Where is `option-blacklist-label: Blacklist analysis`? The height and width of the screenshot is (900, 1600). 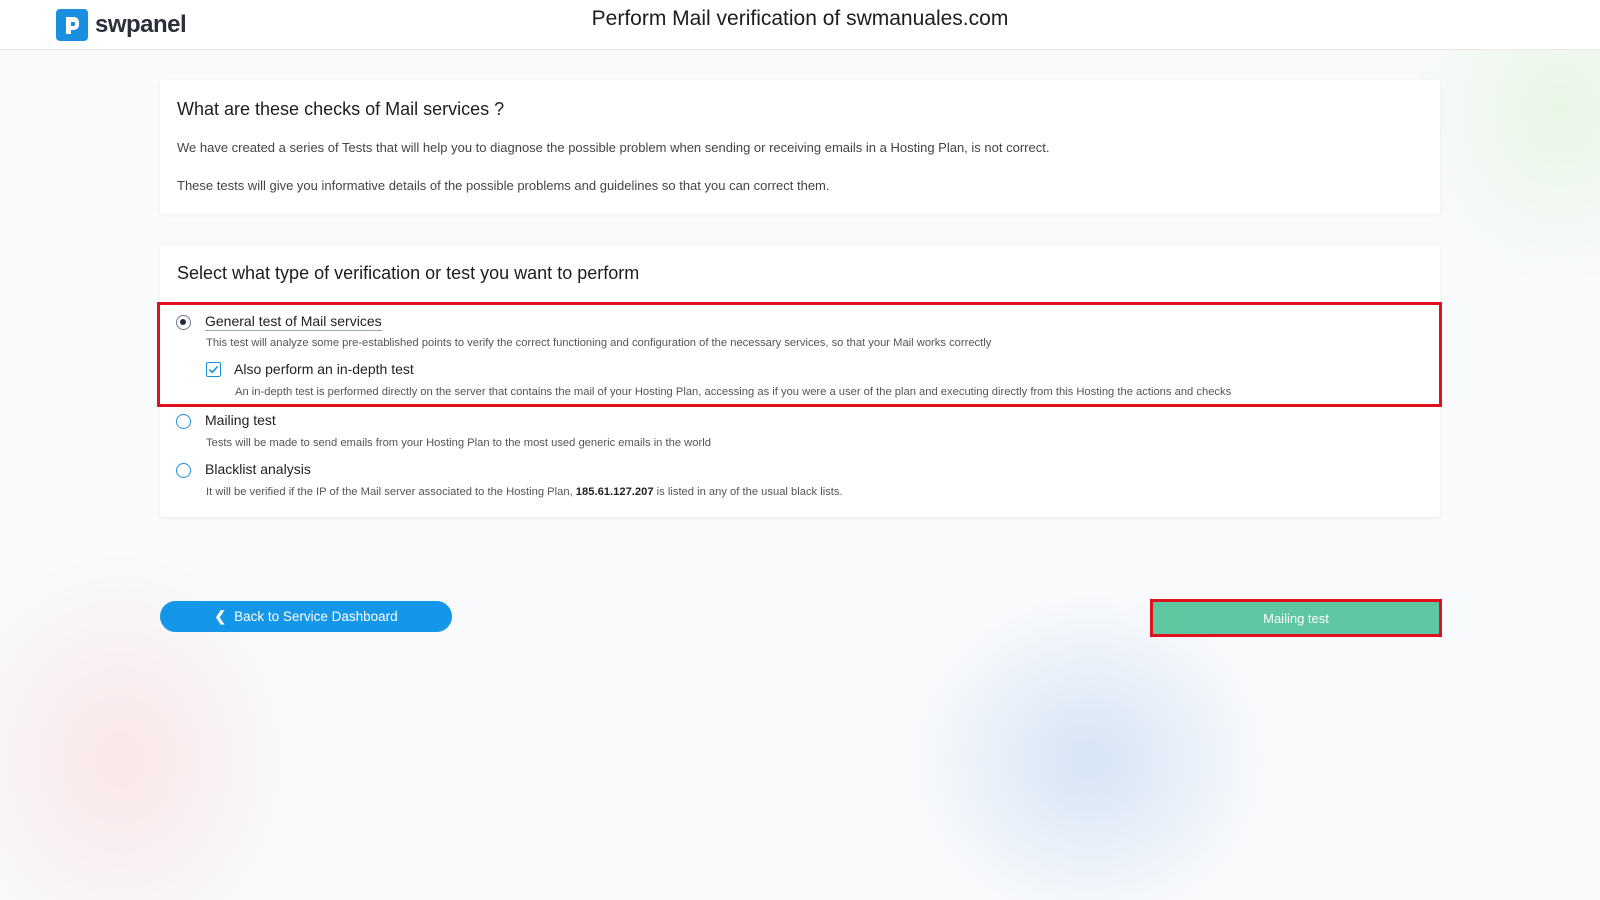
option-blacklist-label: Blacklist analysis is located at coordinates (258, 469).